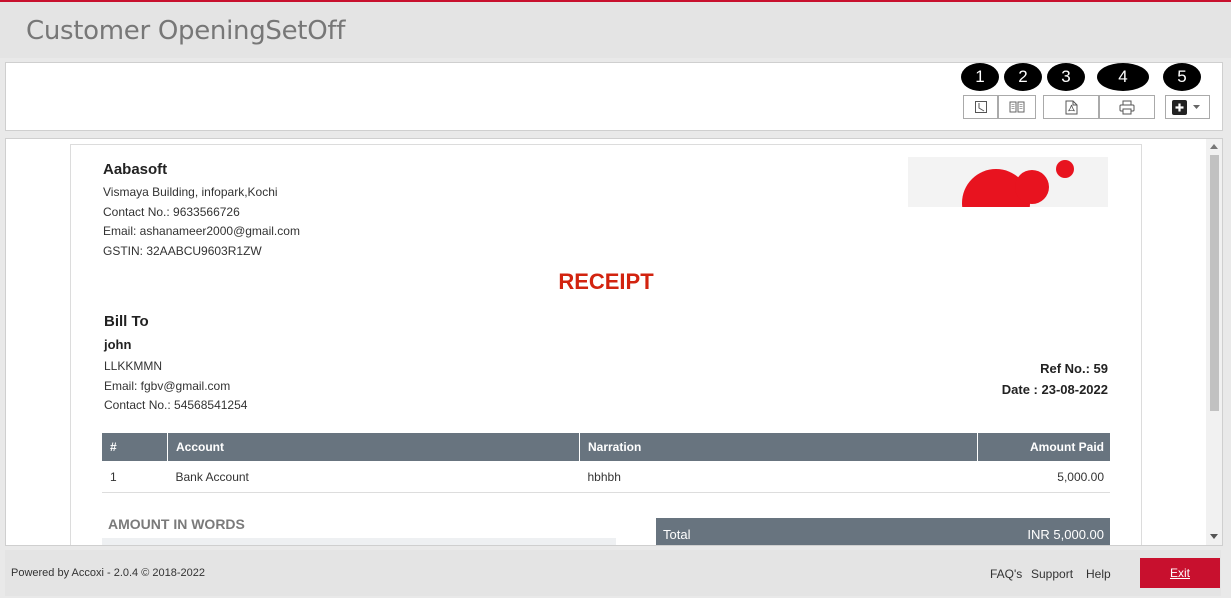 The height and width of the screenshot is (598, 1231). Describe the element at coordinates (108, 573) in the screenshot. I see `powered-by-text: Powered by Accoxi - 2.0.4 © 2018-2022` at that location.